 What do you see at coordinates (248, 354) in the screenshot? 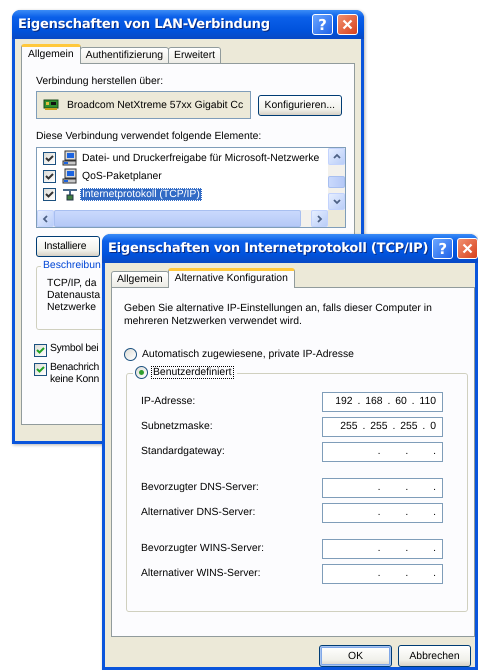
I see `radio-label: Automatisch zugewiesene, private IP-Adresse` at bounding box center [248, 354].